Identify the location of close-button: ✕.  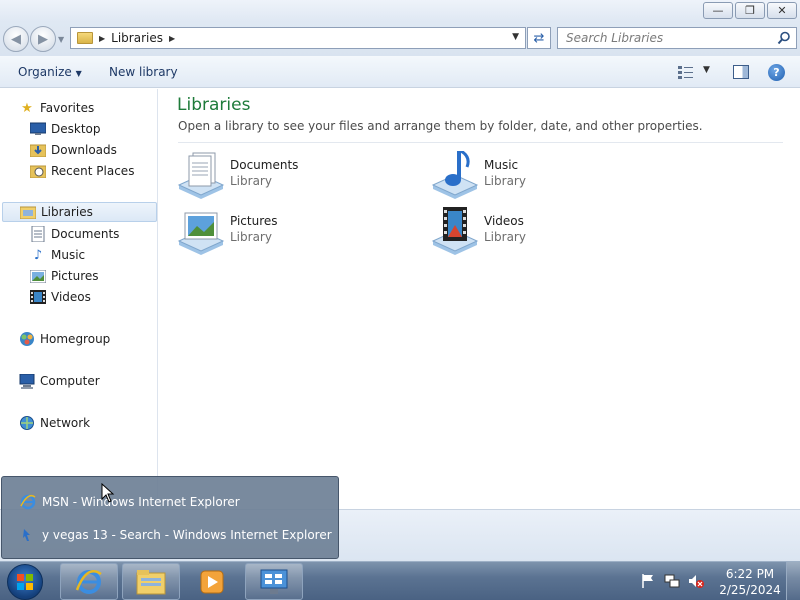
(782, 10).